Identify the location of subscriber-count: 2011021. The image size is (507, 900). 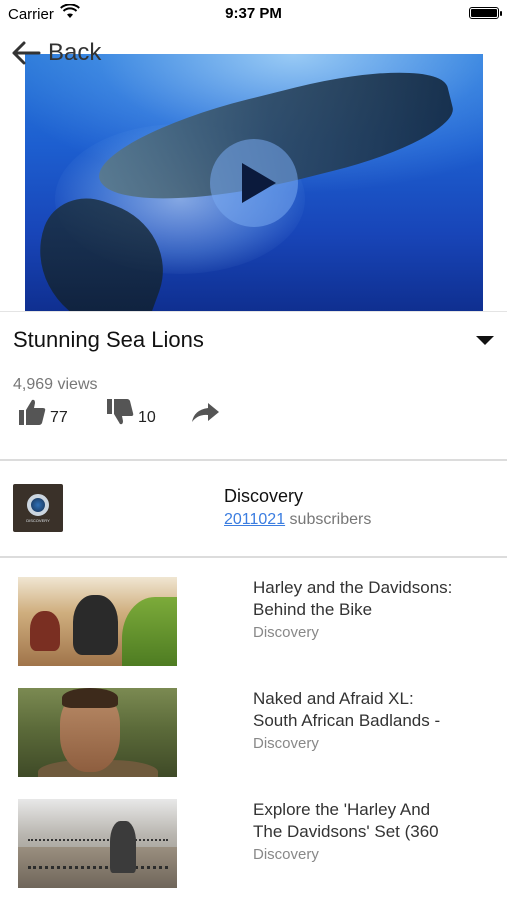
(254, 519).